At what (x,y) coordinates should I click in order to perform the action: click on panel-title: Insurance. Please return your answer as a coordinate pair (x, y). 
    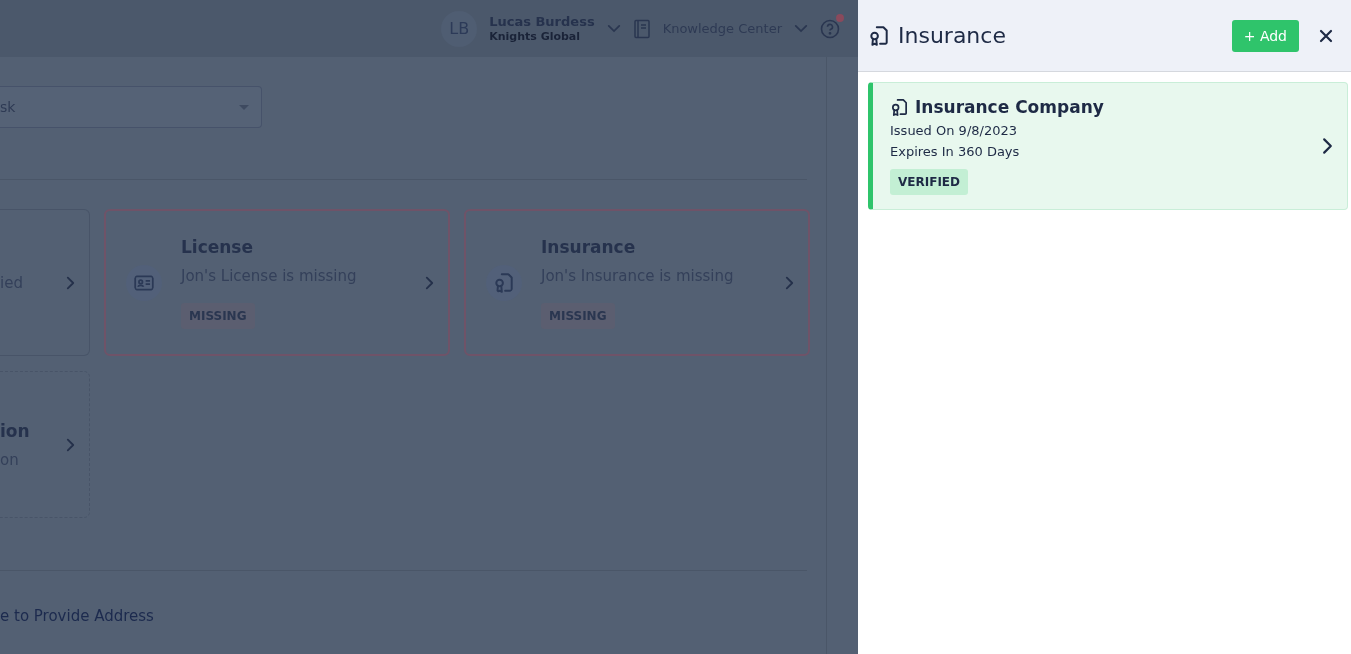
    Looking at the image, I should click on (952, 35).